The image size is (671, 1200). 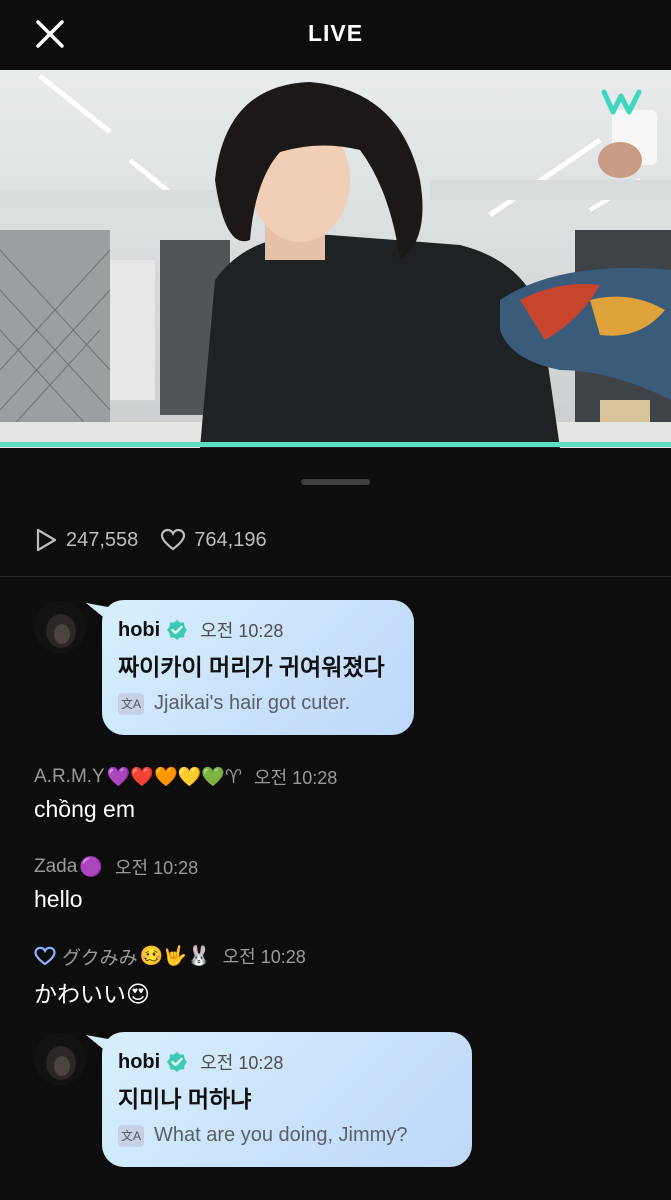 I want to click on chat-message: グクみみ 🥴🤟🐰 오전 10:28 かわいい😍, so click(x=170, y=975).